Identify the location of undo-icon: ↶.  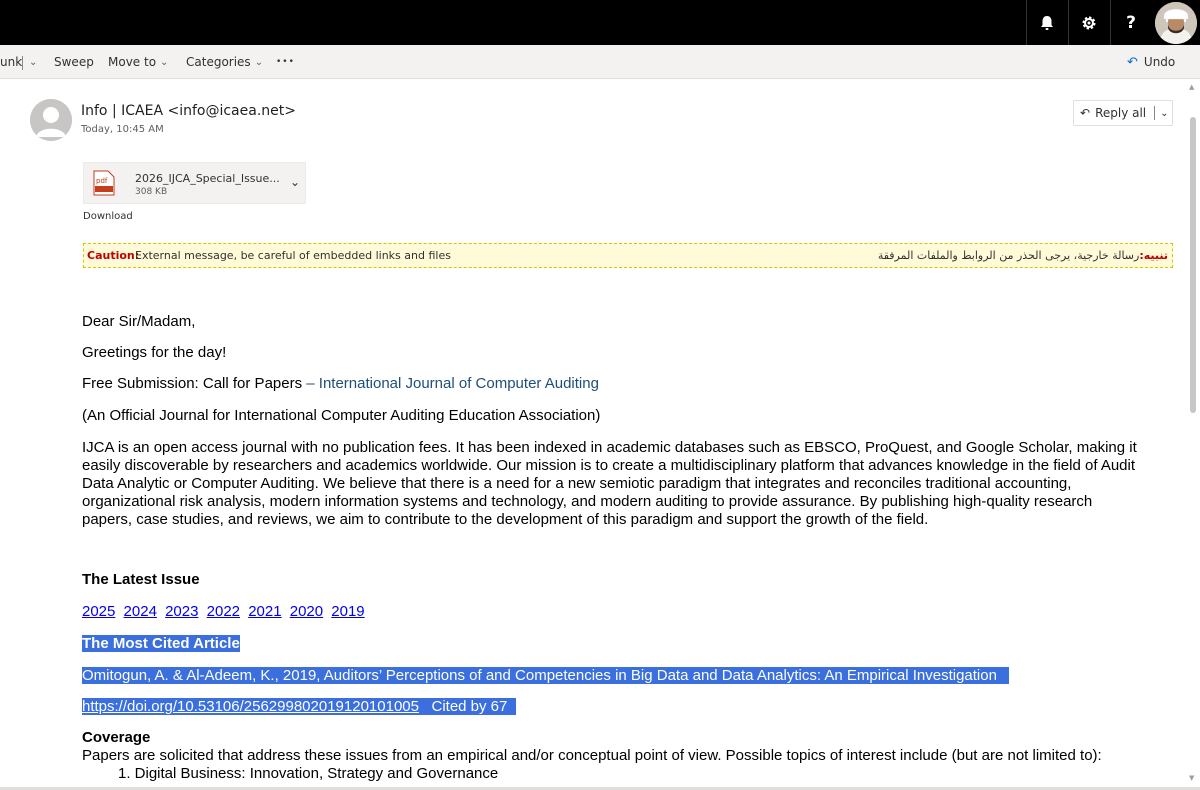
(1132, 62).